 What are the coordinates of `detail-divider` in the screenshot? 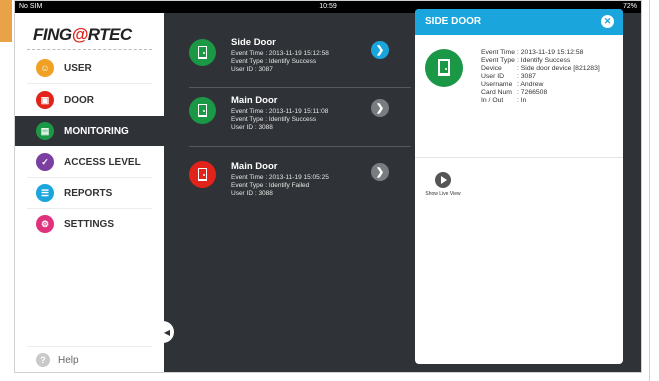 It's located at (519, 157).